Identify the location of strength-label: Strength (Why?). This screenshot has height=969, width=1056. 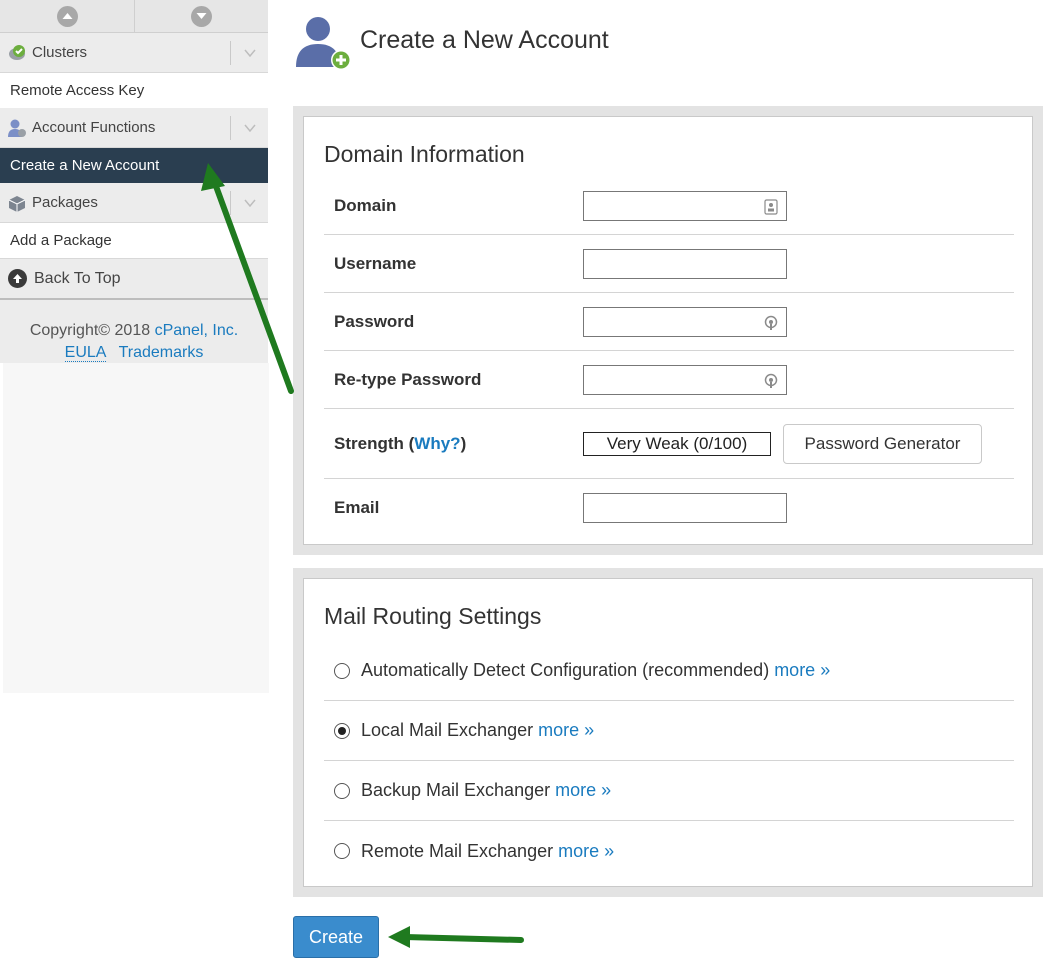
(453, 444).